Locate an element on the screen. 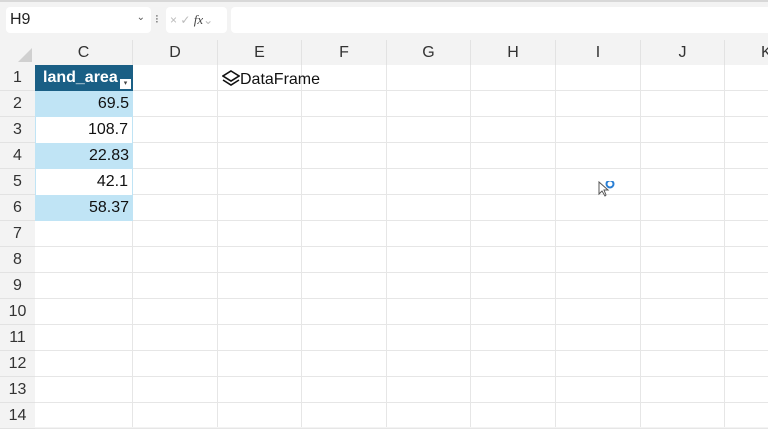  row-header-1: 1 is located at coordinates (17, 78).